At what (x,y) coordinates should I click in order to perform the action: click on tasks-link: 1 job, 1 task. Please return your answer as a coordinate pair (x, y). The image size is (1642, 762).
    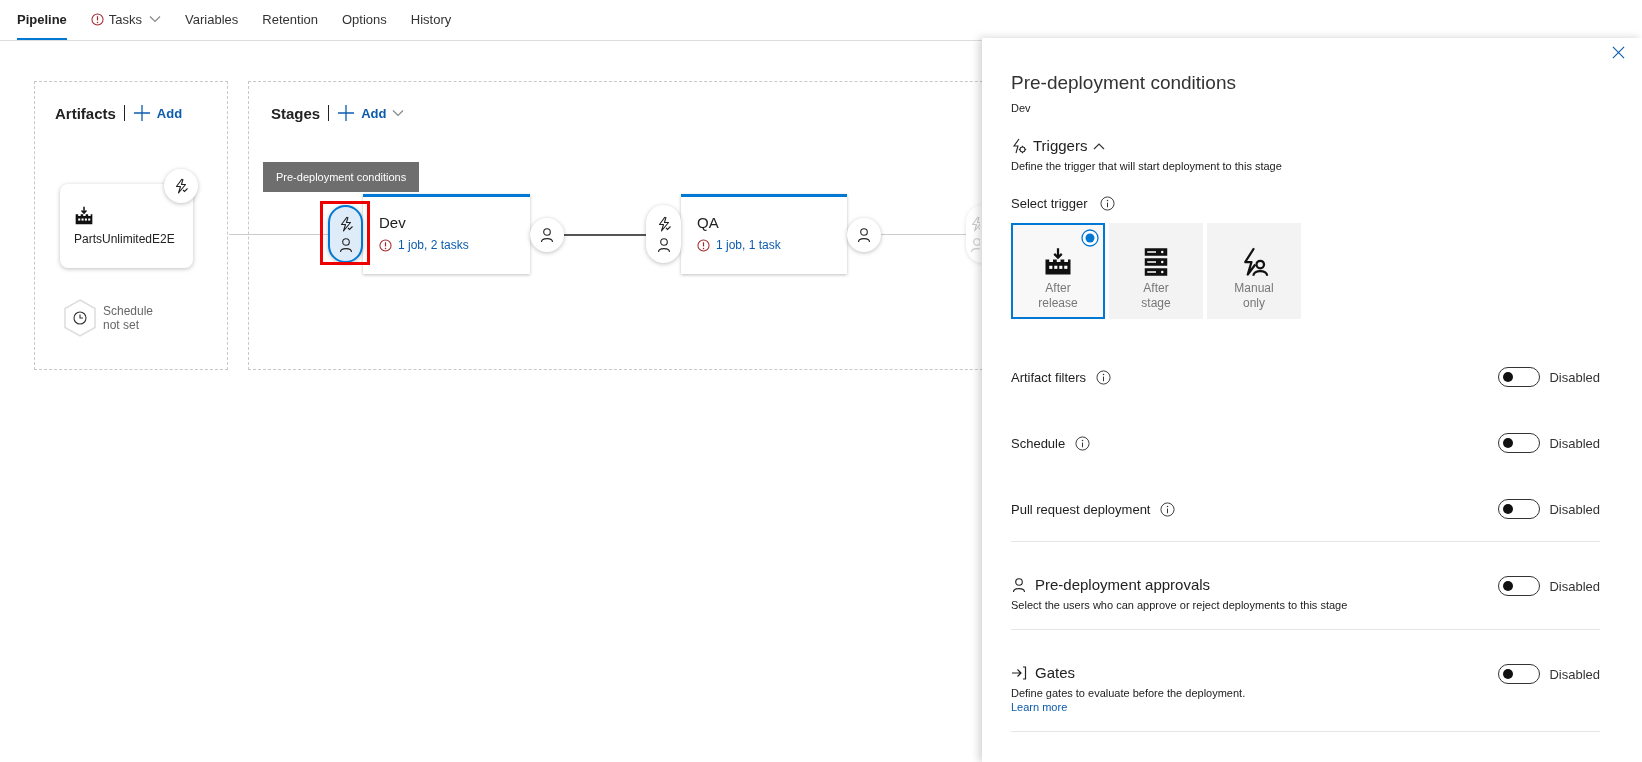
    Looking at the image, I should click on (748, 245).